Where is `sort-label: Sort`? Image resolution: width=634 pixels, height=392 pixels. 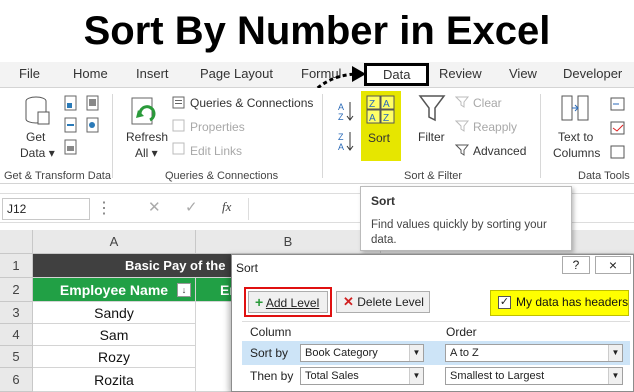
sort-label: Sort is located at coordinates (379, 138).